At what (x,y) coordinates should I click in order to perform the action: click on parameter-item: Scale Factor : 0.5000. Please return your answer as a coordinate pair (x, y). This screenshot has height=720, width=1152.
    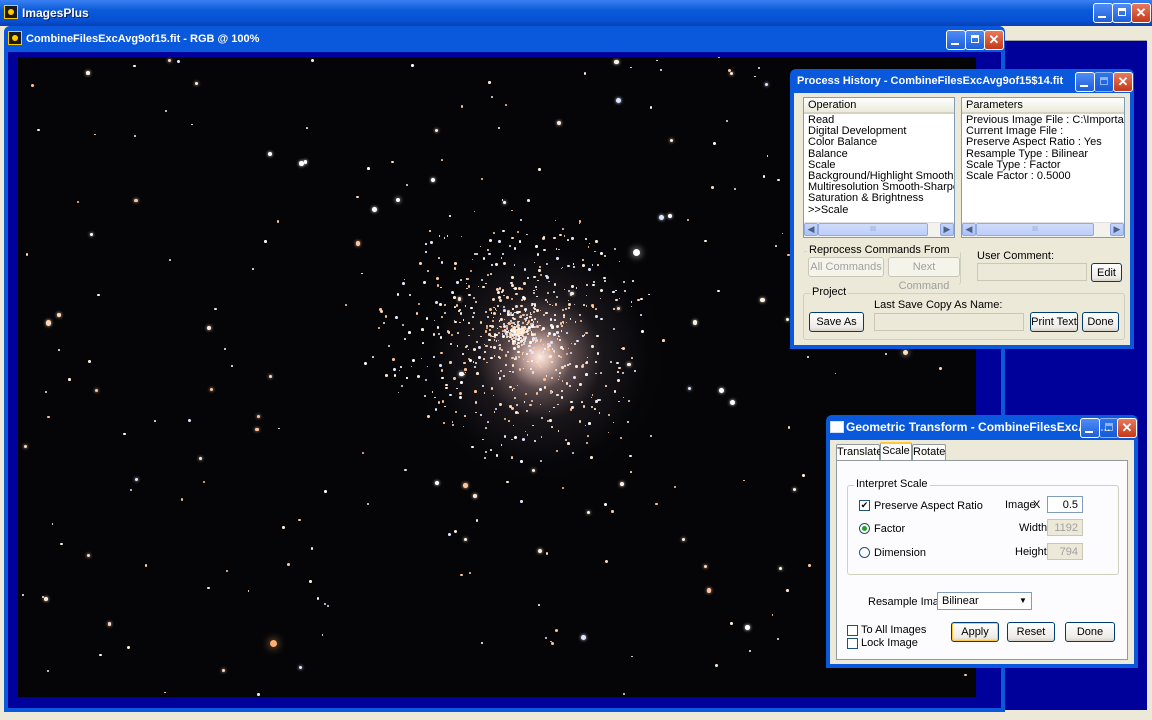
    Looking at the image, I should click on (1018, 176).